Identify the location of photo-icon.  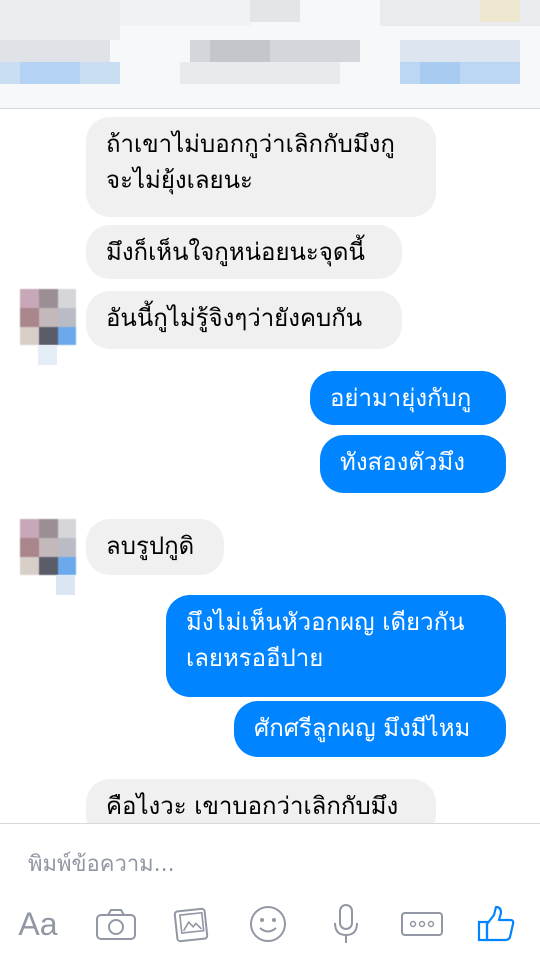
(191, 925).